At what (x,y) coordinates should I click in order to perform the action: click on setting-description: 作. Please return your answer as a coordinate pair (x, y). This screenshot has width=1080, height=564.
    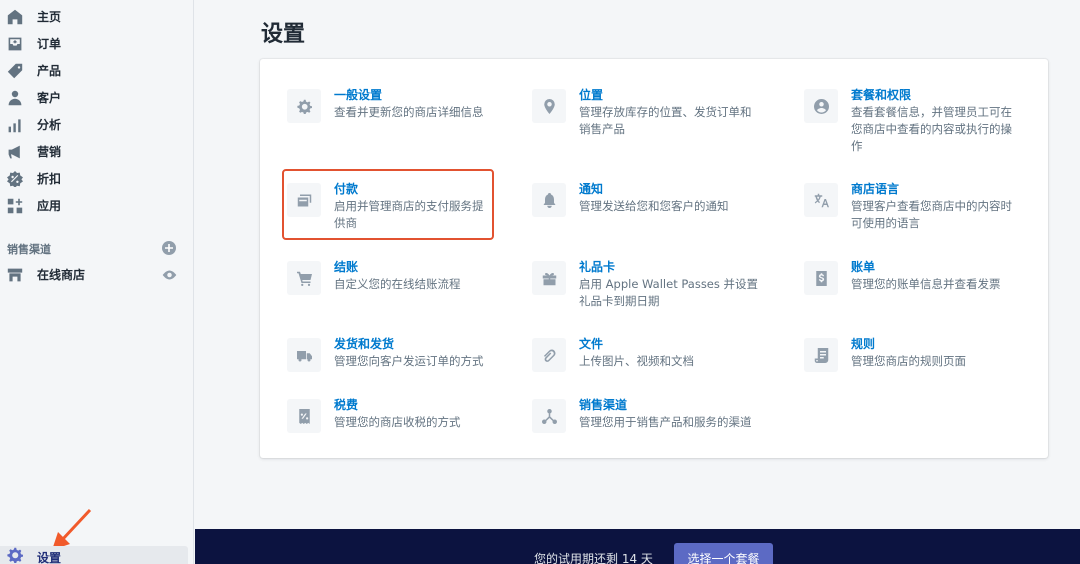
    Looking at the image, I should click on (857, 146).